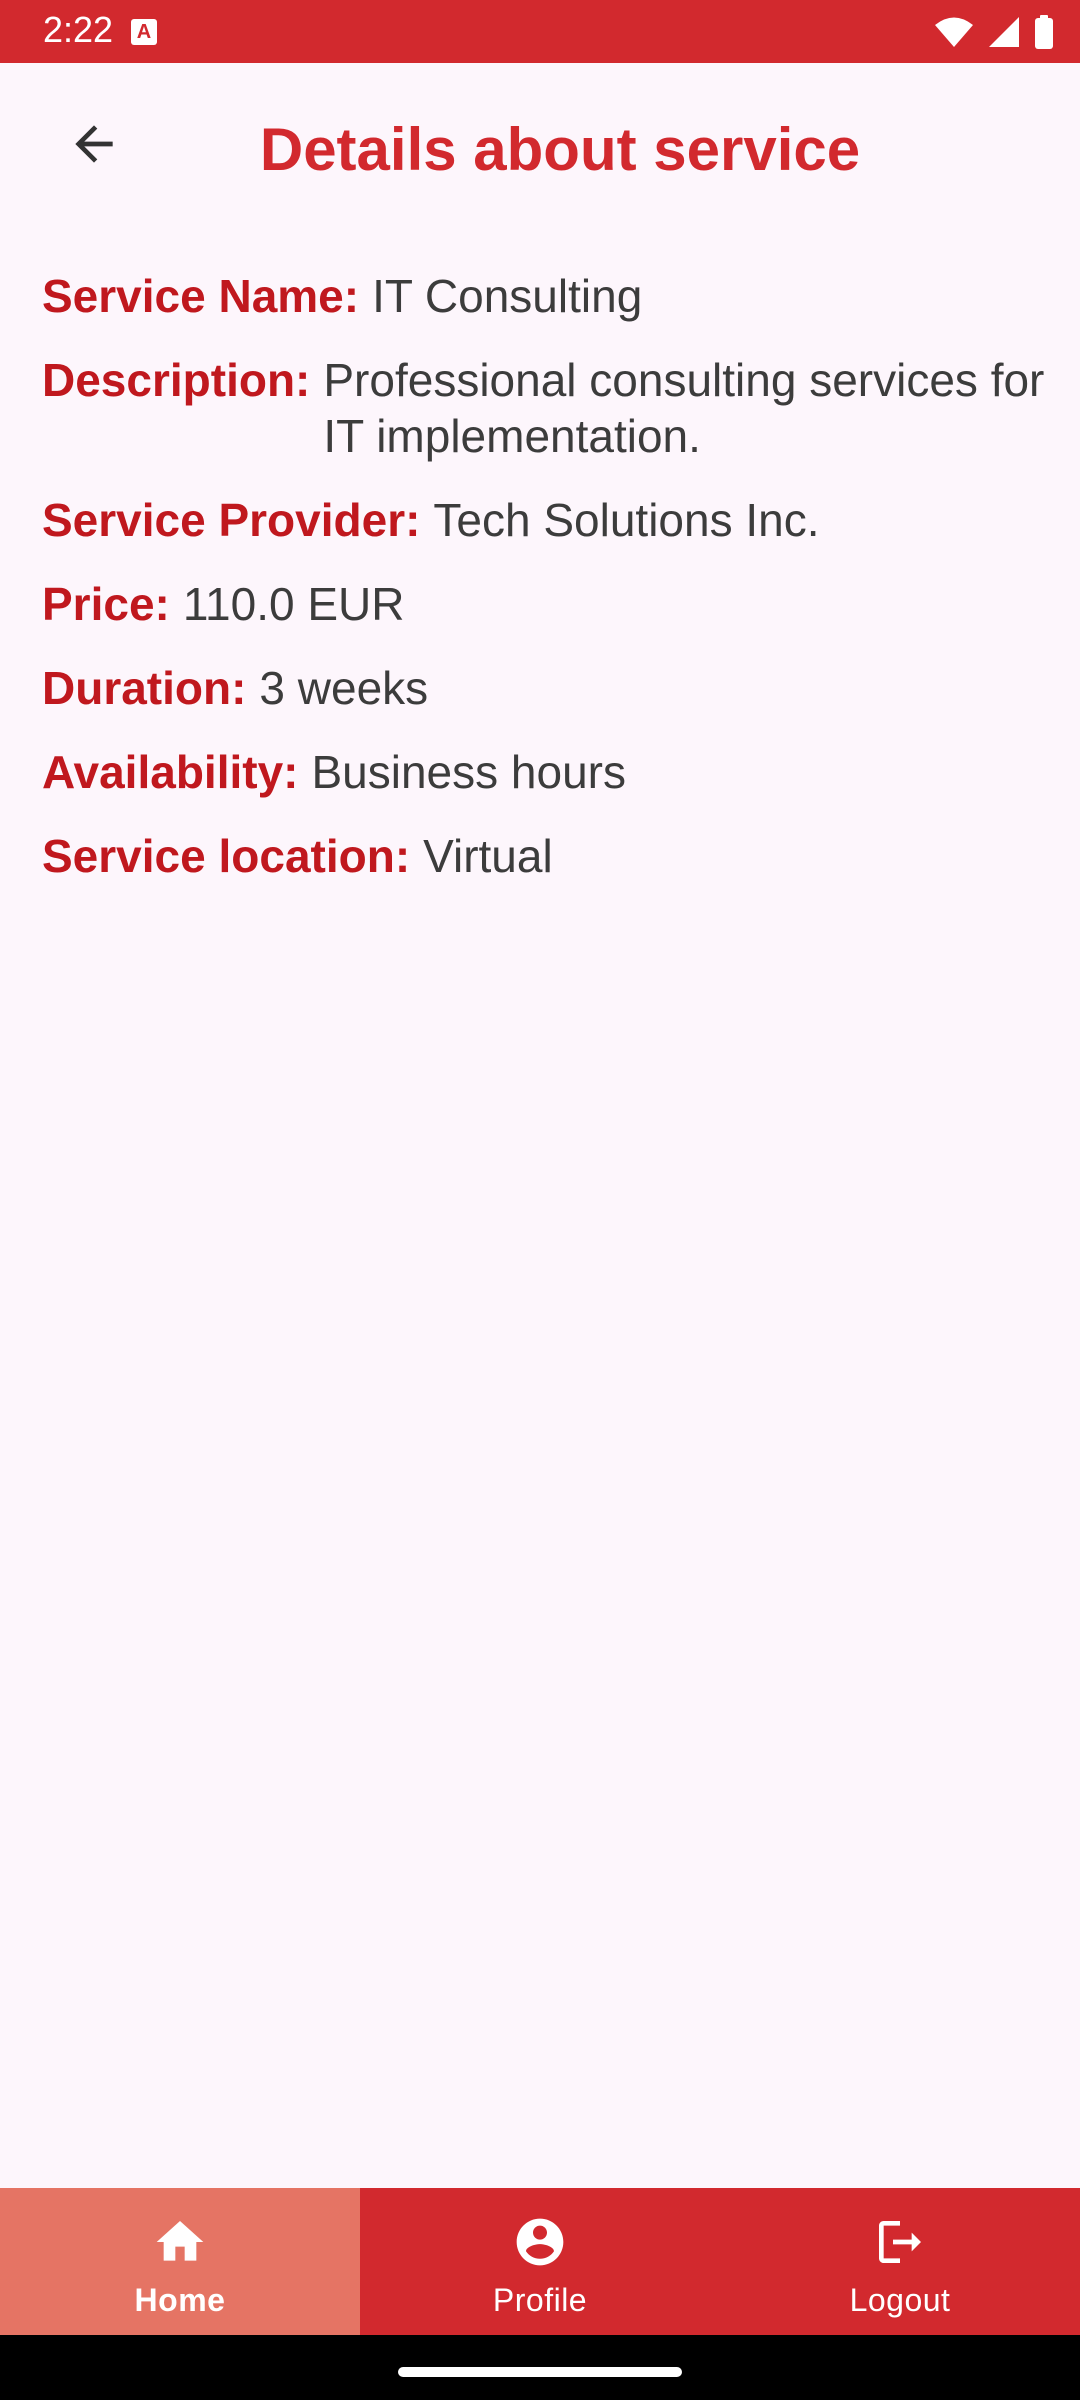 This screenshot has height=2400, width=1080. I want to click on back-button, so click(94, 144).